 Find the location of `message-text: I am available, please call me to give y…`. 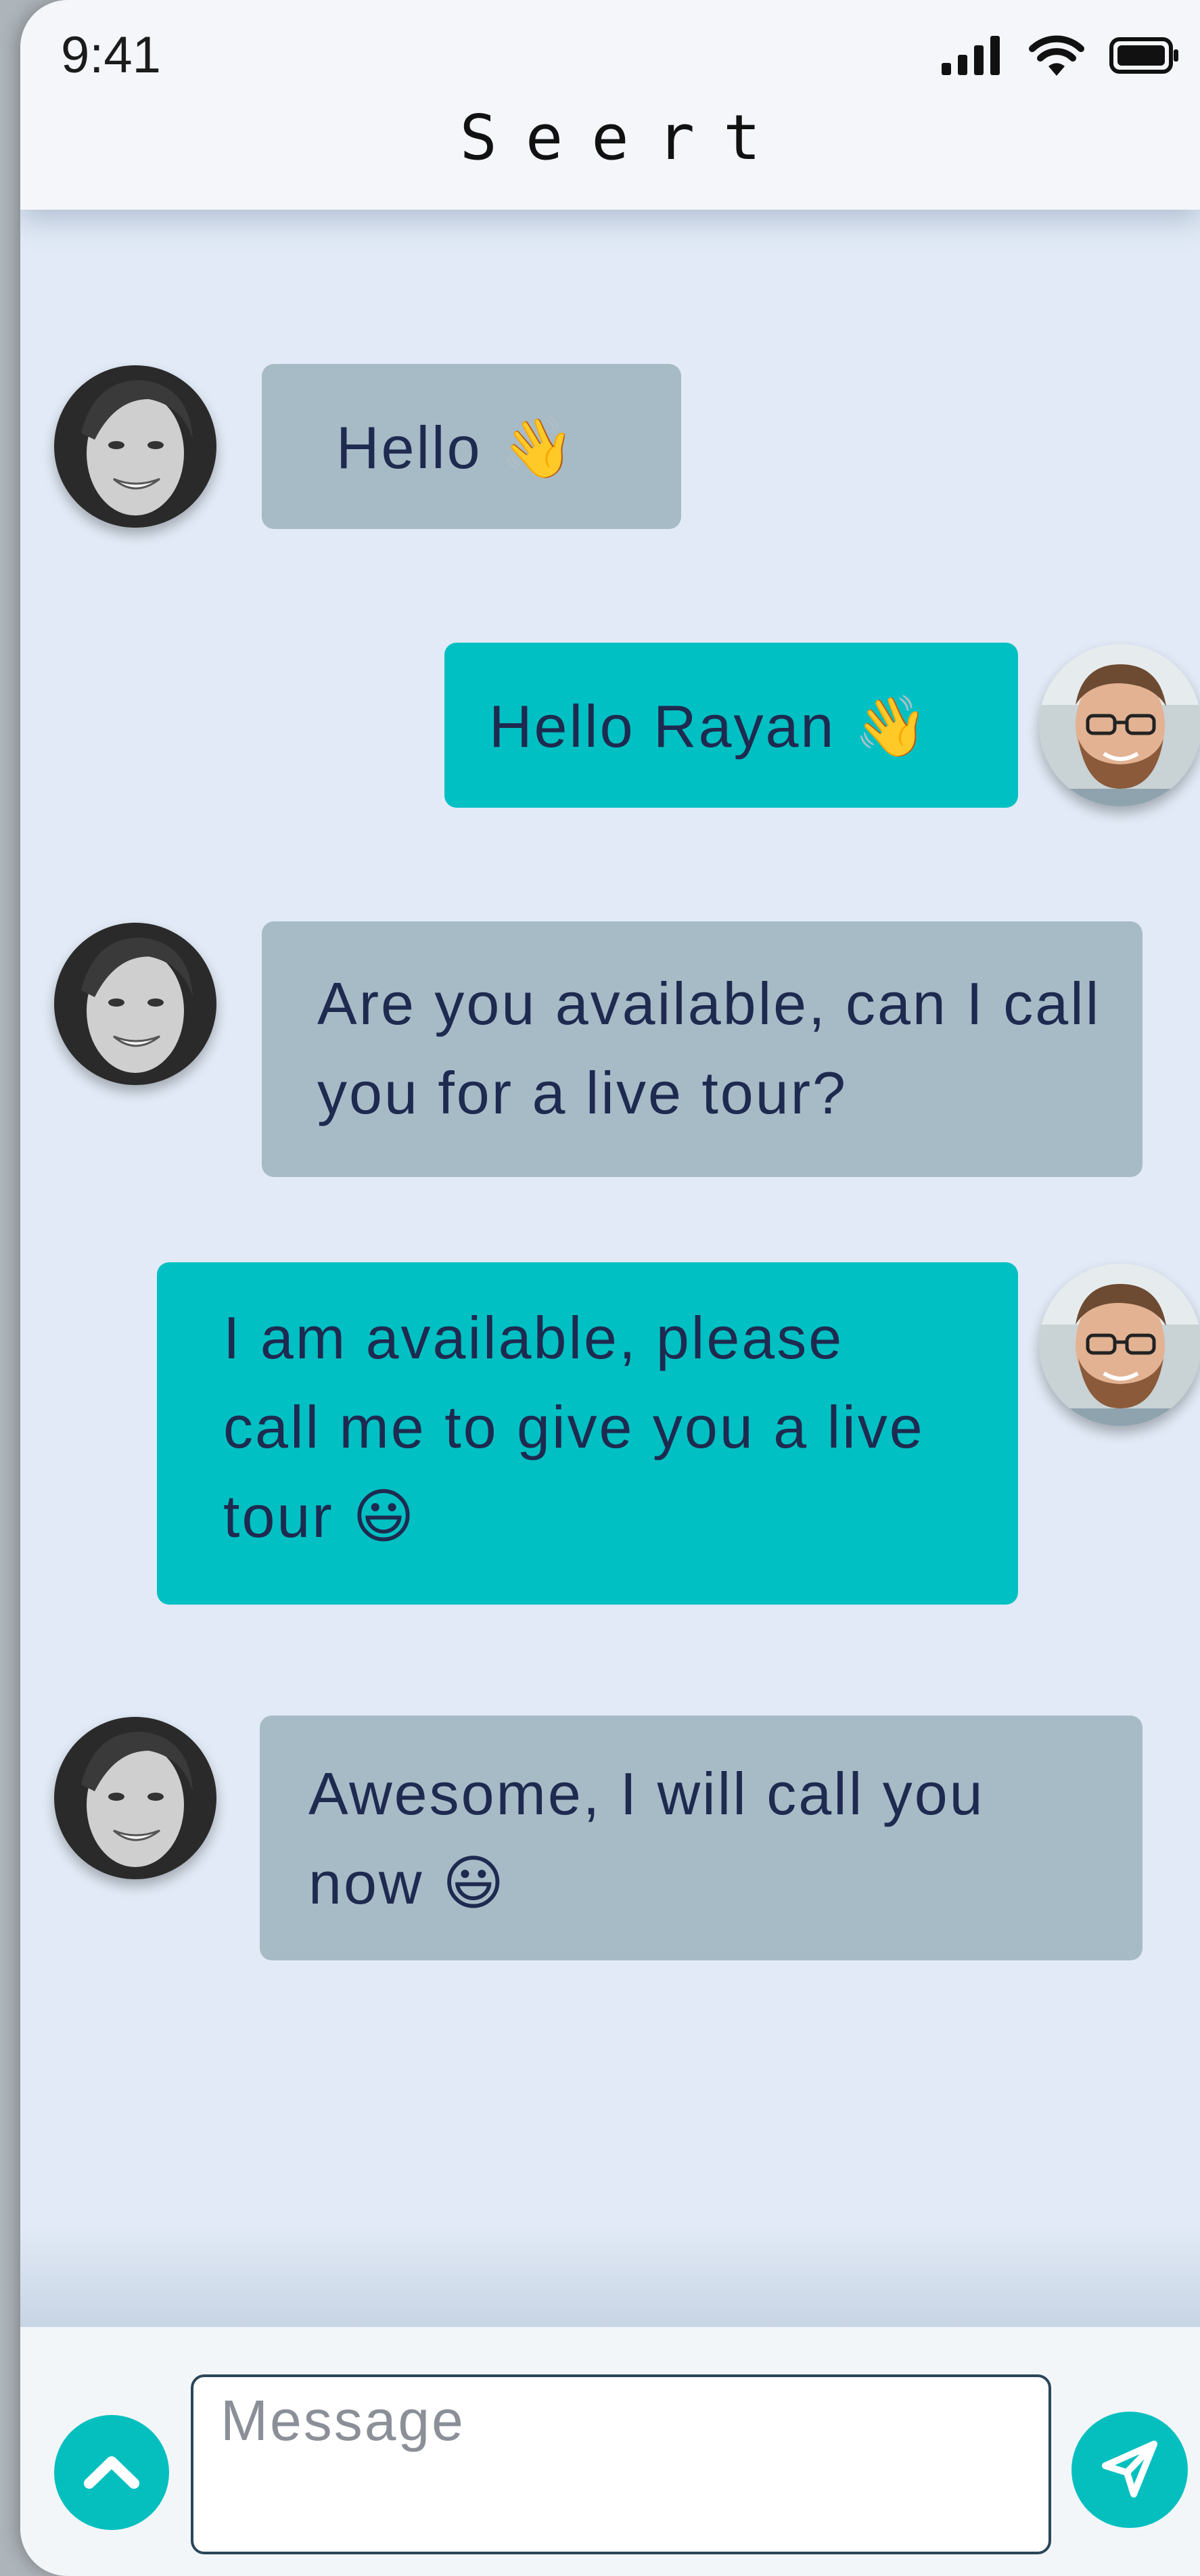

message-text: I am available, please call me to give y… is located at coordinates (574, 1427).